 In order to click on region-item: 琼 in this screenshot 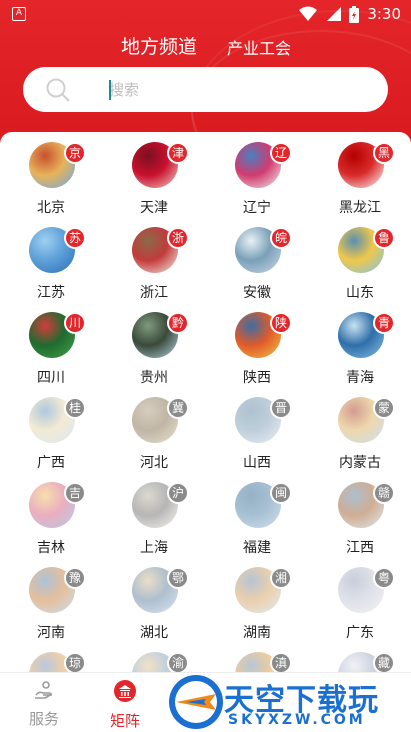, I will do `click(51, 662)`.